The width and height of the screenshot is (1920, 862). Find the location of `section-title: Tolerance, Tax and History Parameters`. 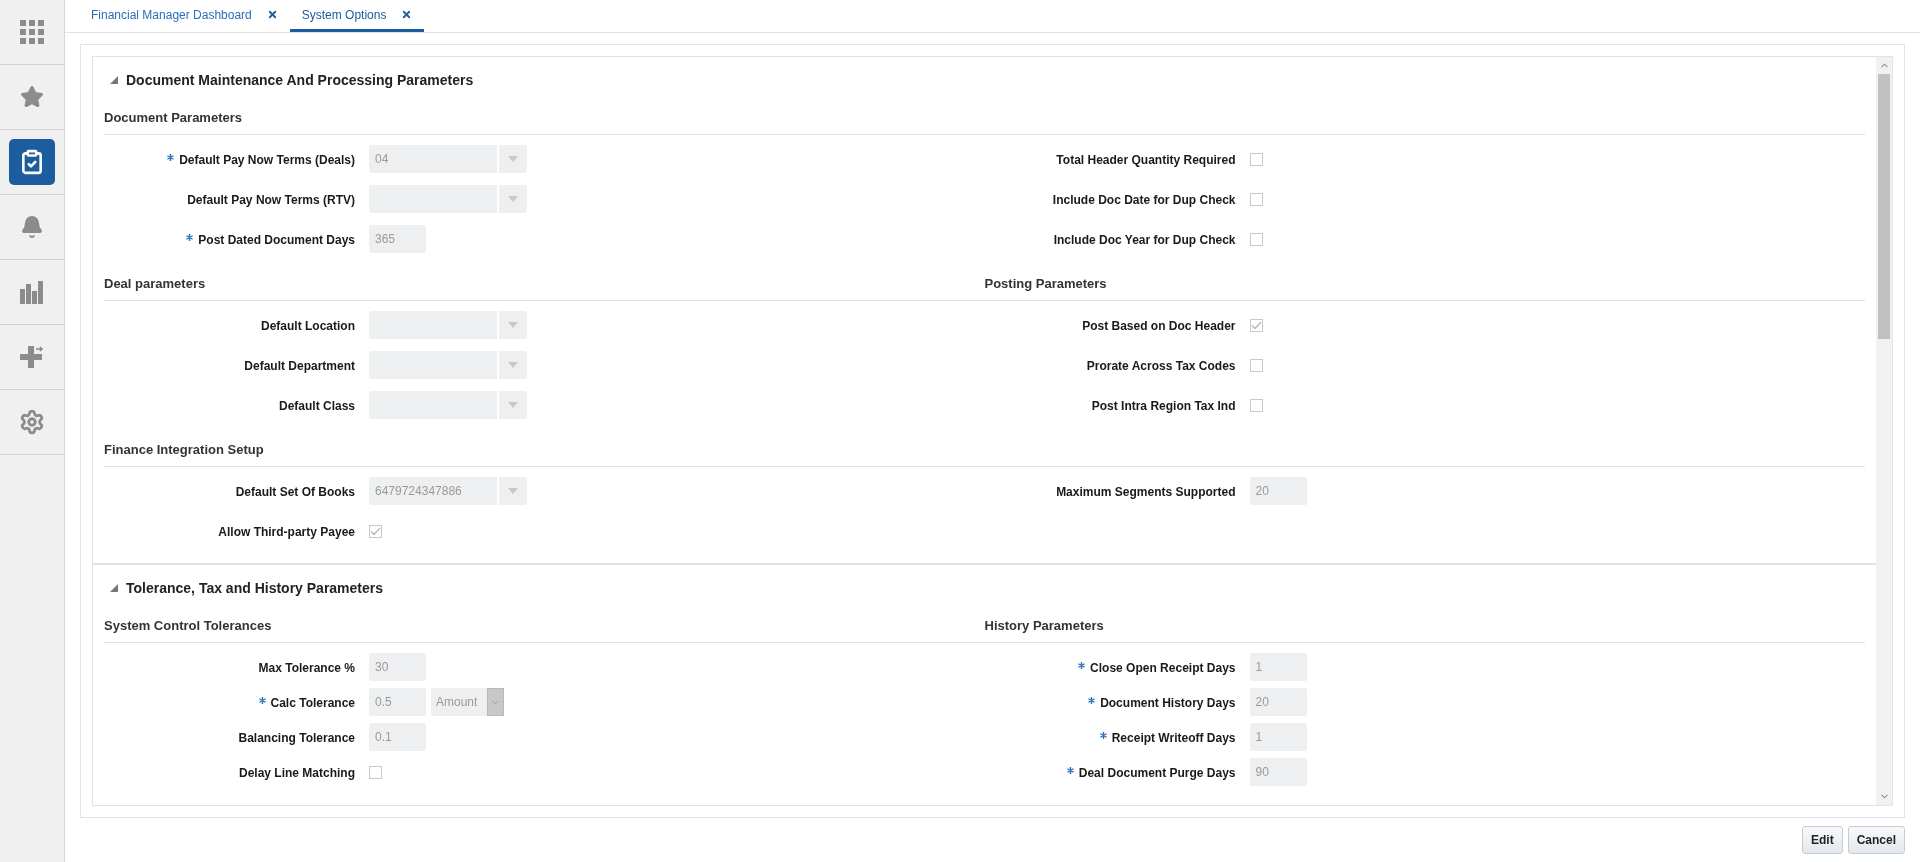

section-title: Tolerance, Tax and History Parameters is located at coordinates (255, 588).